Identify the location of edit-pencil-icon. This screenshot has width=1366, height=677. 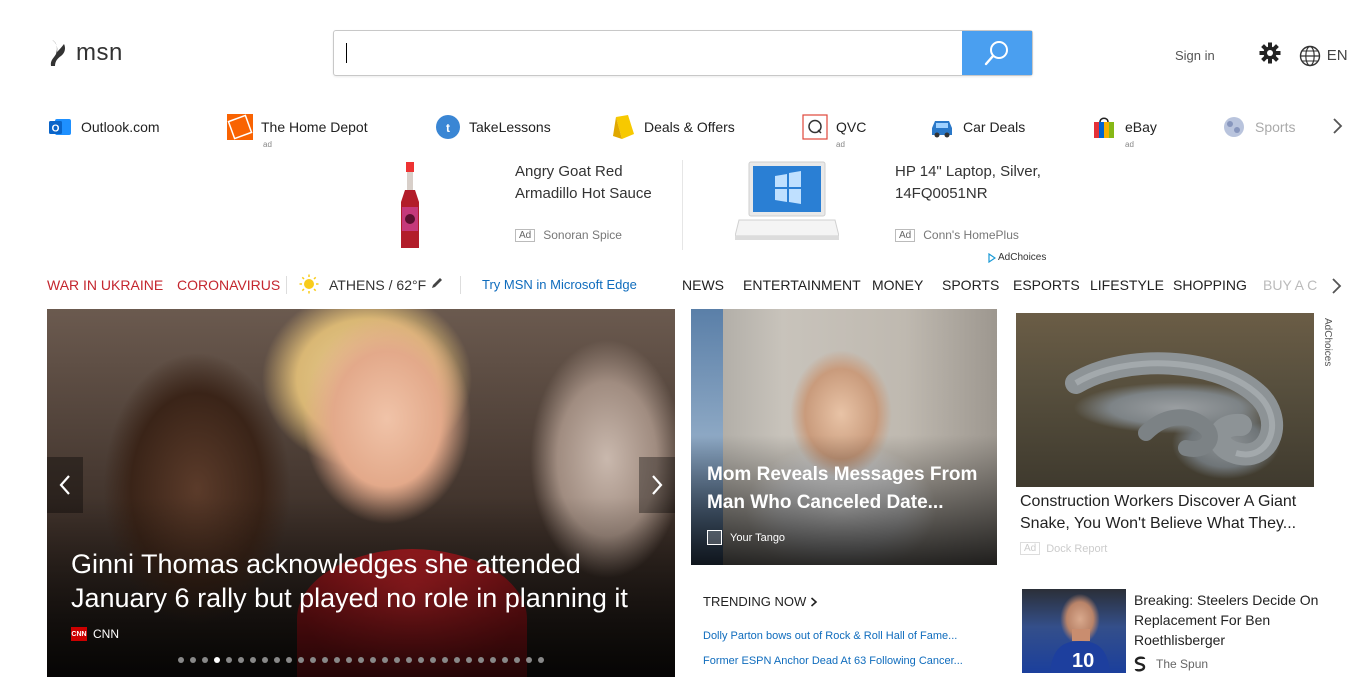
(437, 284).